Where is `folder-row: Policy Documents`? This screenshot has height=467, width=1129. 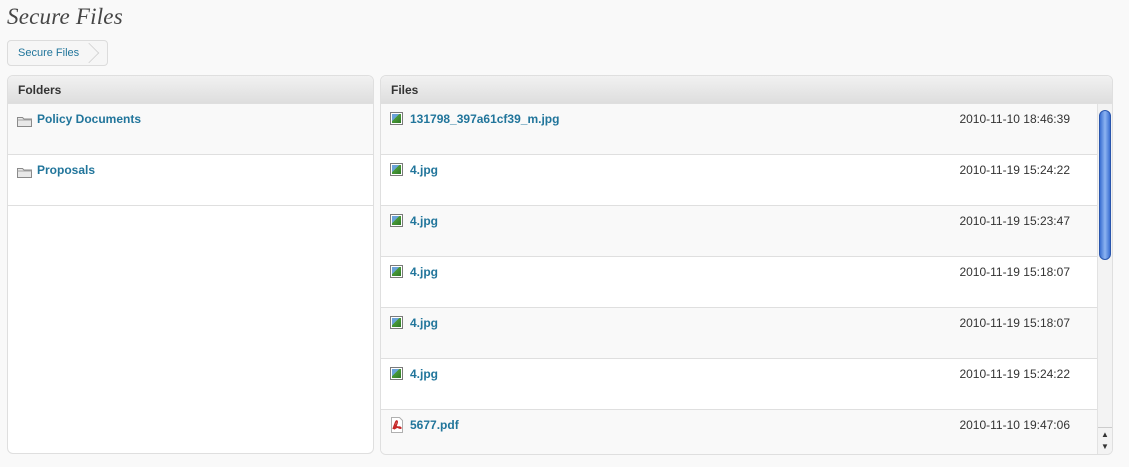
folder-row: Policy Documents is located at coordinates (190, 129).